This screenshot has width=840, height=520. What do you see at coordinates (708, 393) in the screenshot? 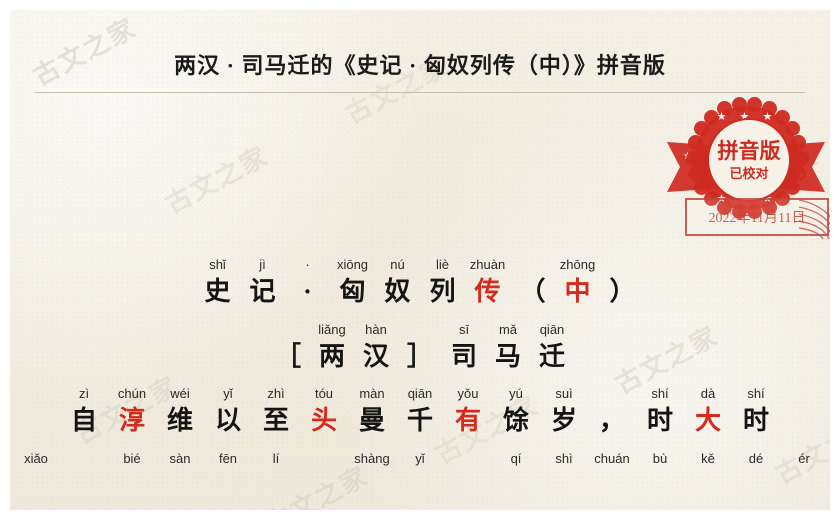
I see `pinyin-text: dà` at bounding box center [708, 393].